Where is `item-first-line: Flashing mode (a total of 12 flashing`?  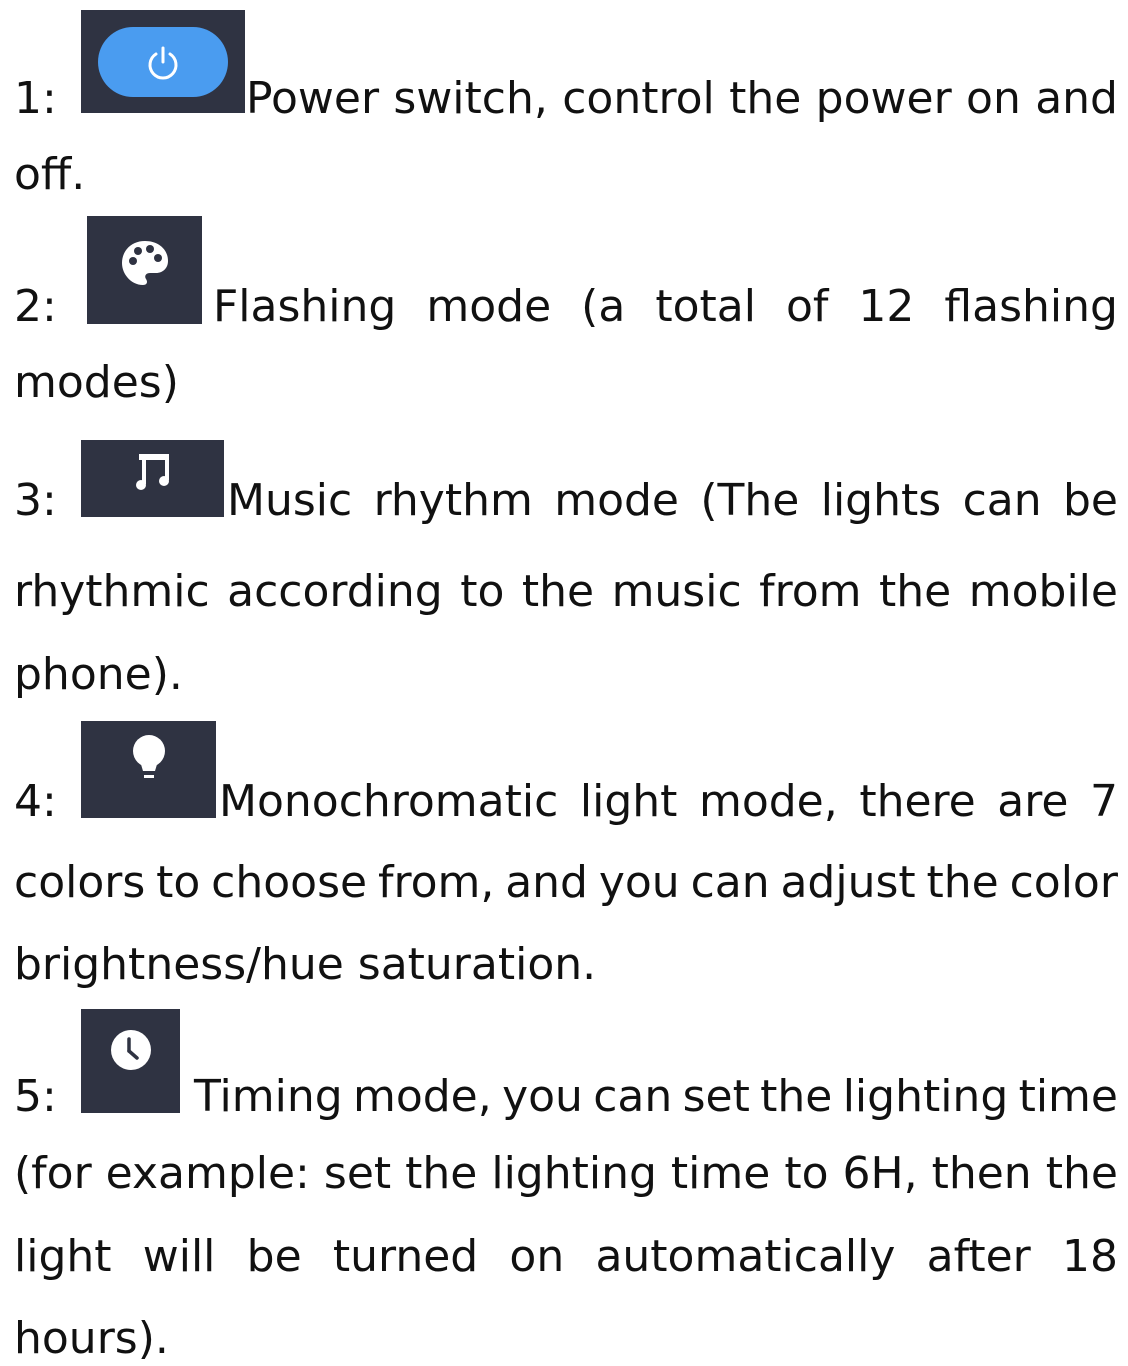
item-first-line: Flashing mode (a total of 12 flashing is located at coordinates (665, 307).